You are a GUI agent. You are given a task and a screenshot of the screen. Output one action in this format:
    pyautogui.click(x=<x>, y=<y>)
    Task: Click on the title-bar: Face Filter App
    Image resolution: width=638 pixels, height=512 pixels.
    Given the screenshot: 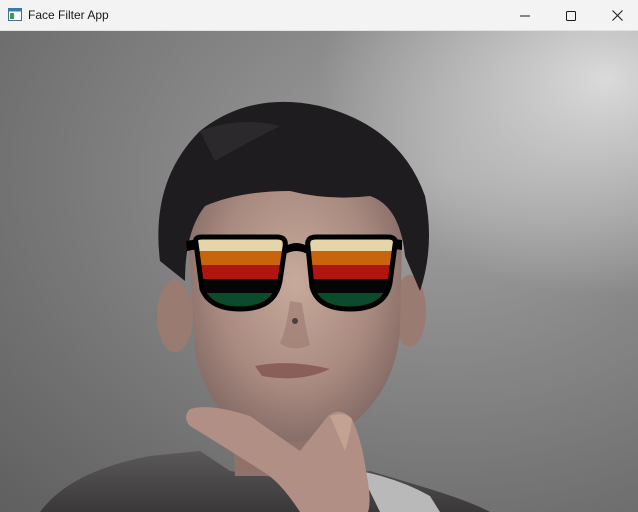 What is the action you would take?
    pyautogui.click(x=319, y=15)
    